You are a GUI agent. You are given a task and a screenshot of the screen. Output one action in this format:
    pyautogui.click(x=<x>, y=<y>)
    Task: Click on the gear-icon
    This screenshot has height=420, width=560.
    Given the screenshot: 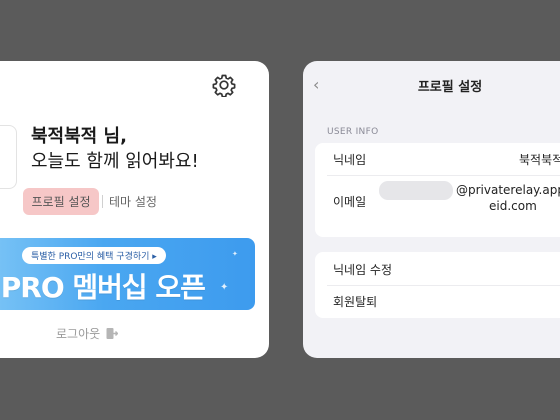 What is the action you would take?
    pyautogui.click(x=224, y=85)
    